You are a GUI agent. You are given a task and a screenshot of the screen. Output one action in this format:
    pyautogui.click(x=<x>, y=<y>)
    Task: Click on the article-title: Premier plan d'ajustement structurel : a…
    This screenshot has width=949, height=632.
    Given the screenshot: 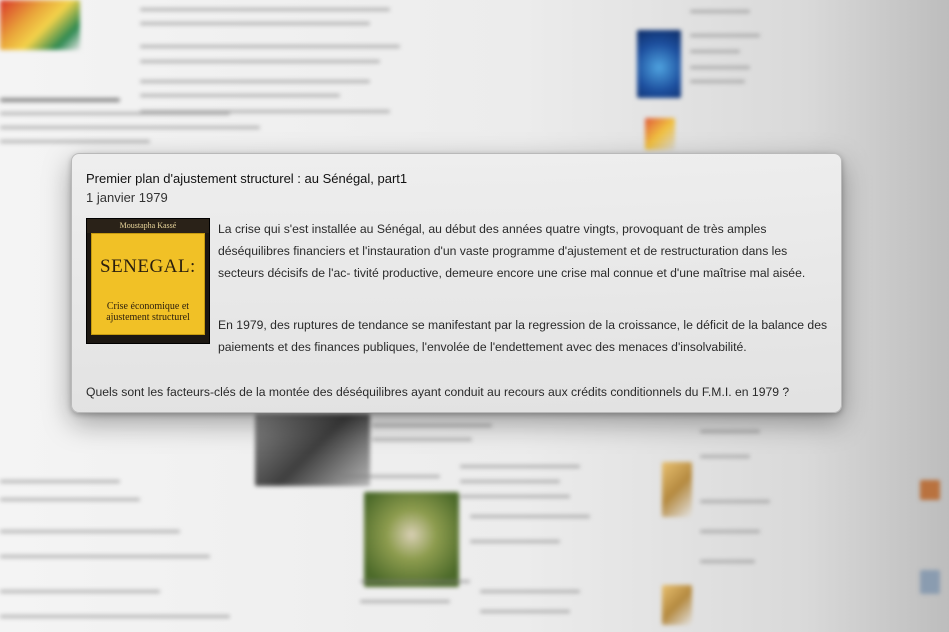 What is the action you would take?
    pyautogui.click(x=246, y=178)
    